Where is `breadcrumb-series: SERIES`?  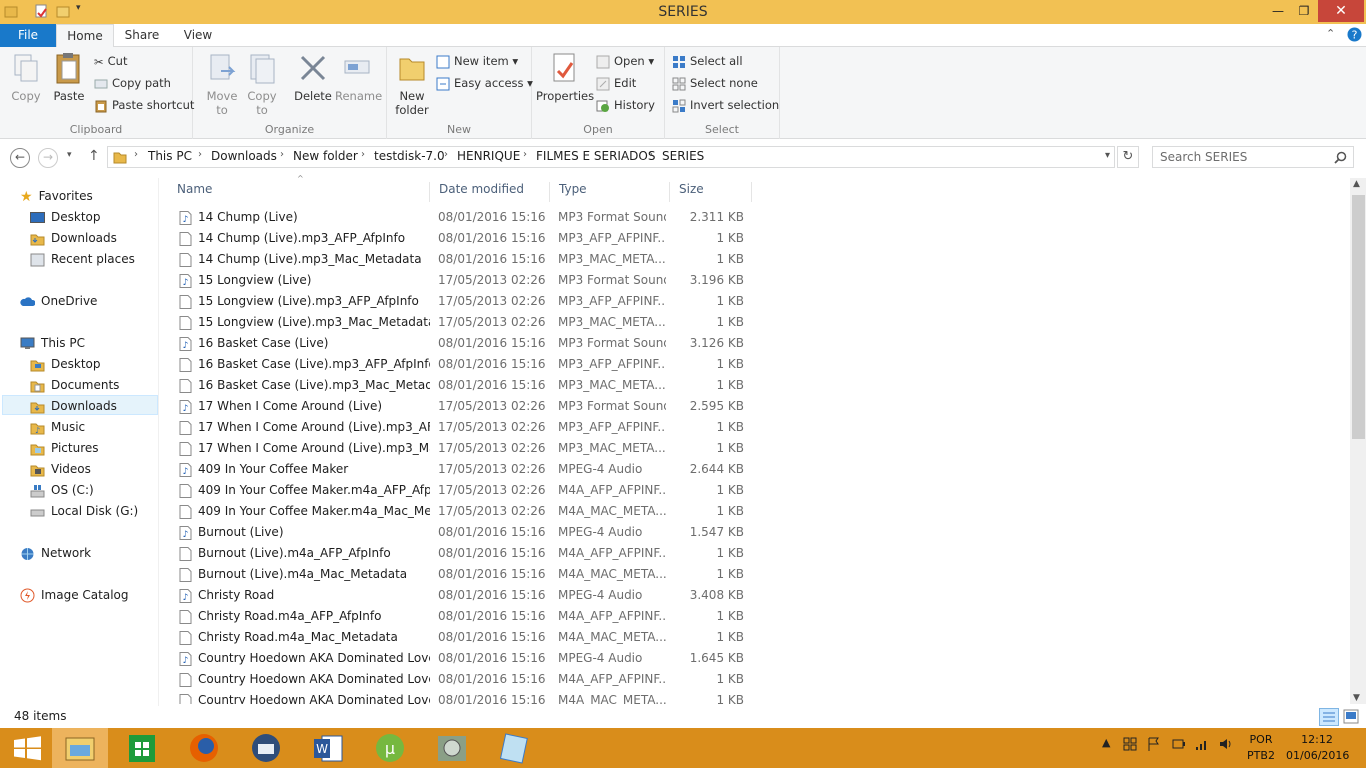
breadcrumb-series: SERIES is located at coordinates (683, 156).